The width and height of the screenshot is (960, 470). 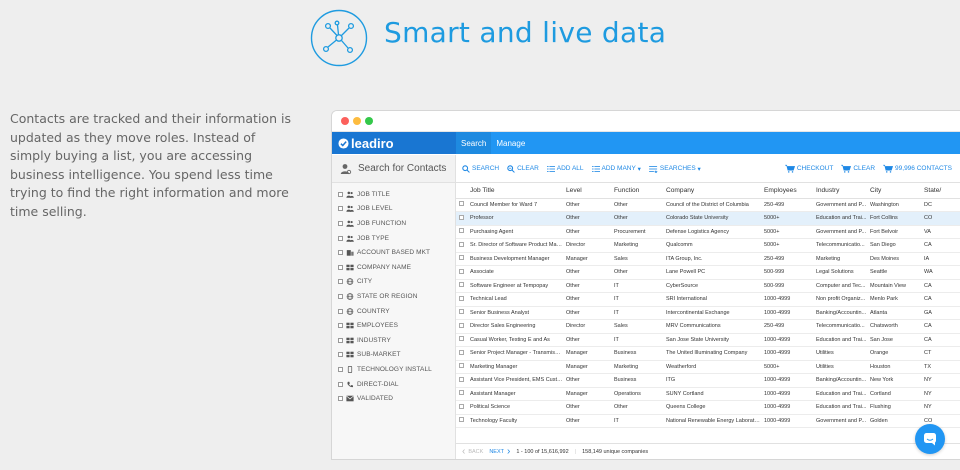 What do you see at coordinates (393, 384) in the screenshot?
I see `filter-item-direct-dial: DIRECT-DIAL` at bounding box center [393, 384].